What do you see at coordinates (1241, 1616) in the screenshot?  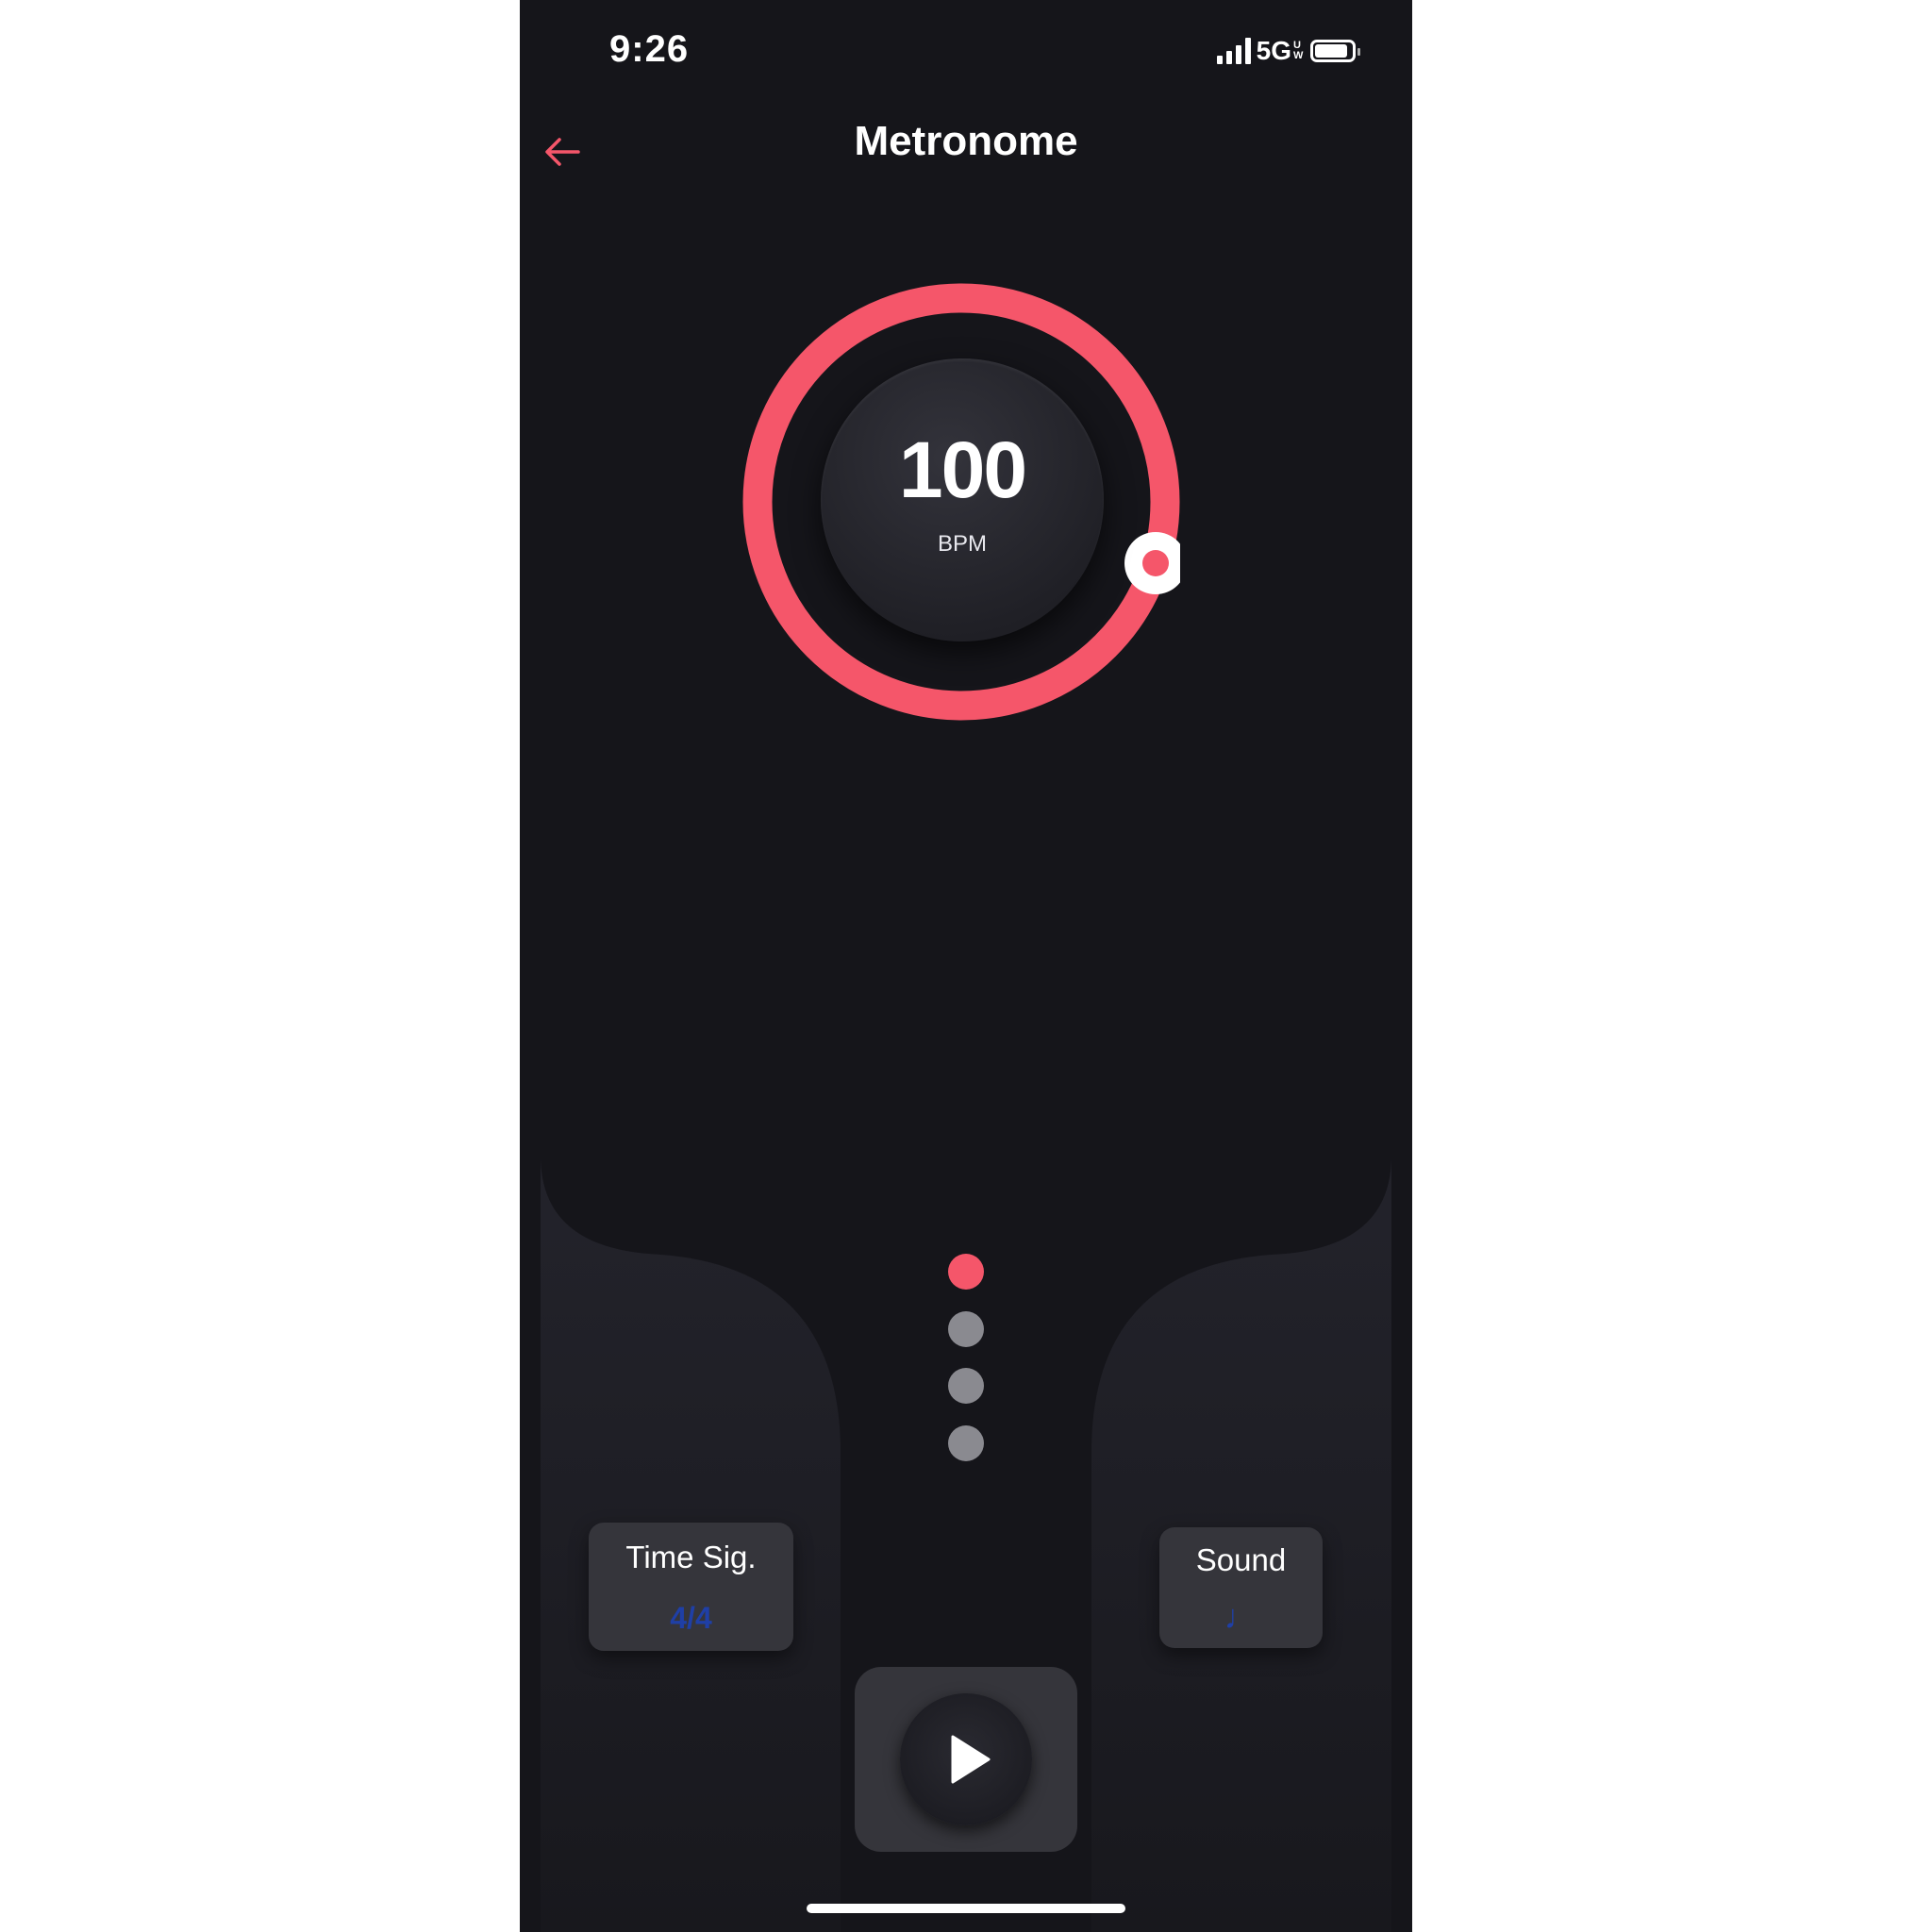 I see `sound-note-icon: ♩` at bounding box center [1241, 1616].